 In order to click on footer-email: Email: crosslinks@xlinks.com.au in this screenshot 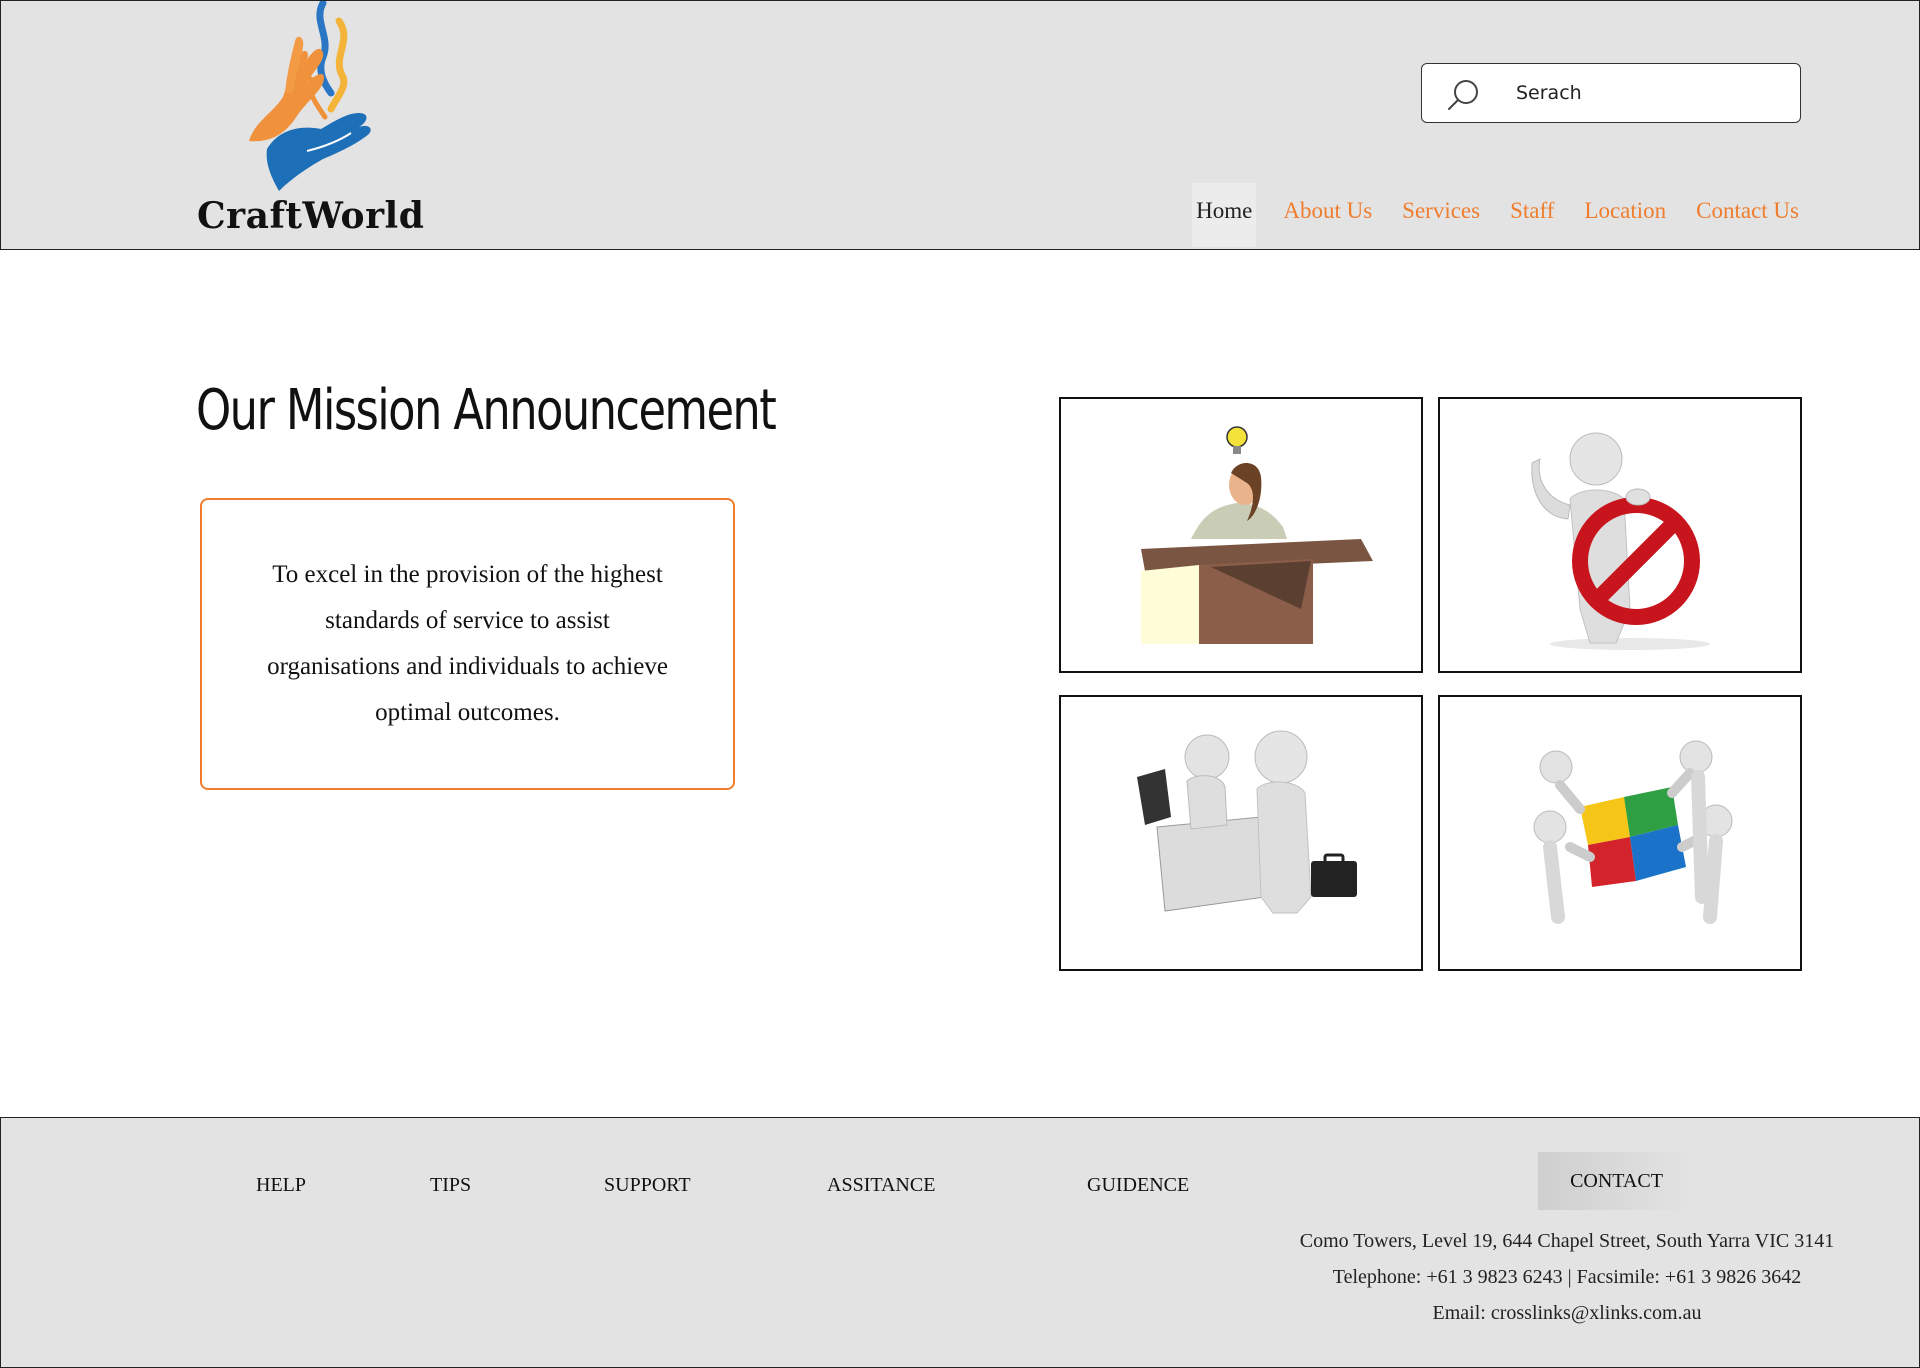, I will do `click(1567, 1313)`.